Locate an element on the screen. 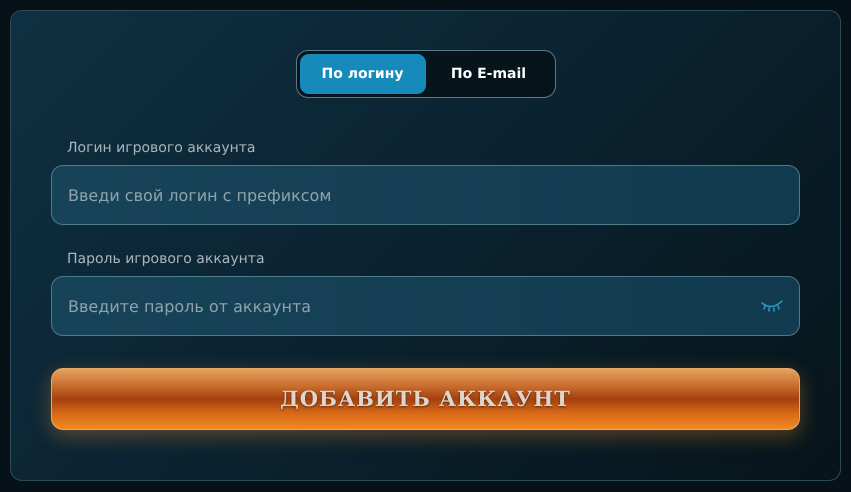 The height and width of the screenshot is (492, 851). add-account-button: ДОБАВИТЬ АККАУНТ is located at coordinates (425, 399).